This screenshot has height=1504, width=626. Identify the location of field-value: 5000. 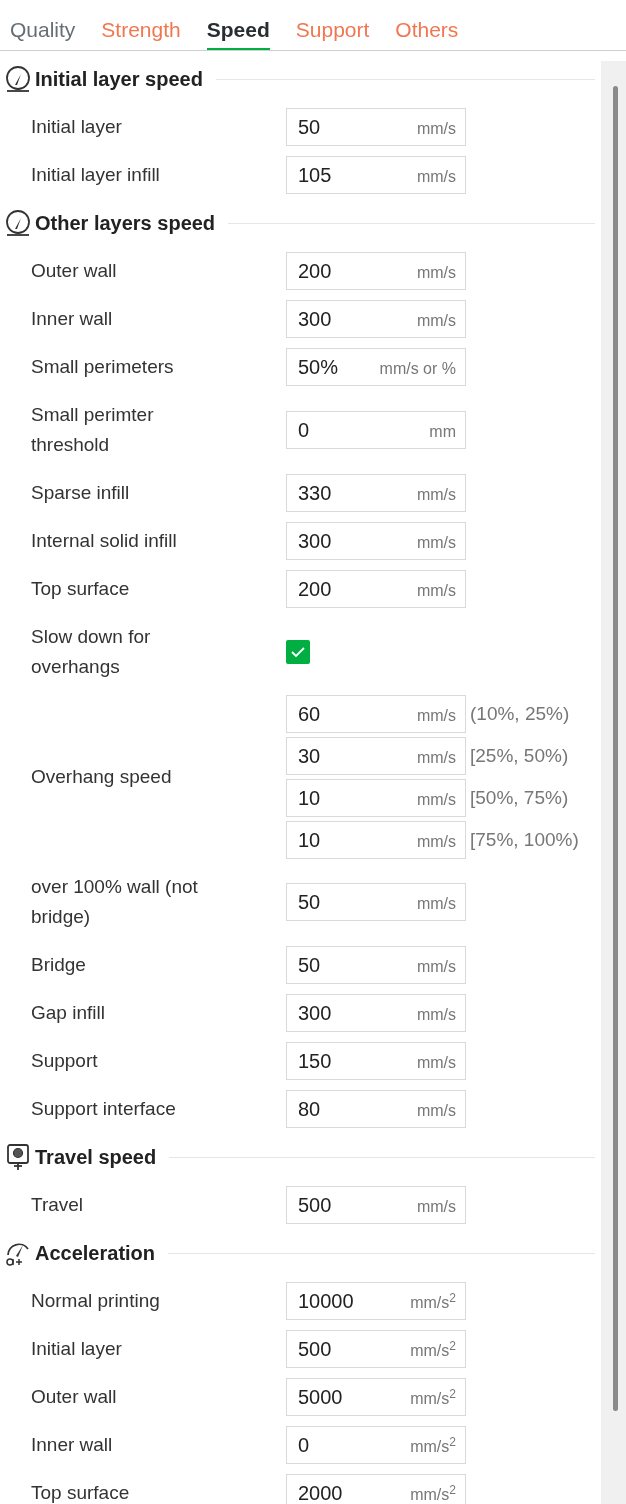
(320, 1397).